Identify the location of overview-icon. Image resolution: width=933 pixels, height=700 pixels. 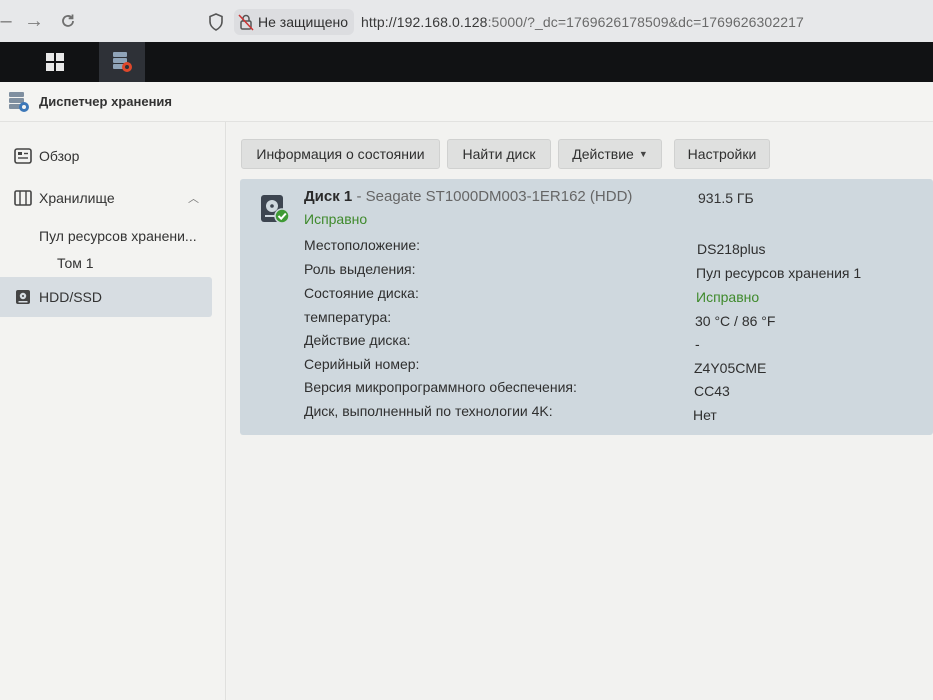
(23, 156).